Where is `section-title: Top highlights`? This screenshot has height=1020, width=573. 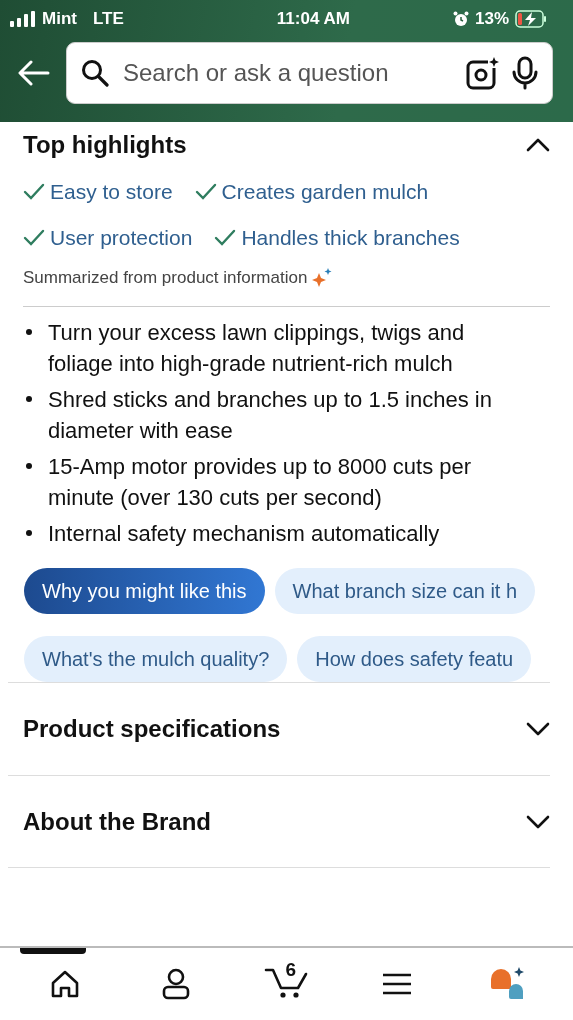
section-title: Top highlights is located at coordinates (105, 145).